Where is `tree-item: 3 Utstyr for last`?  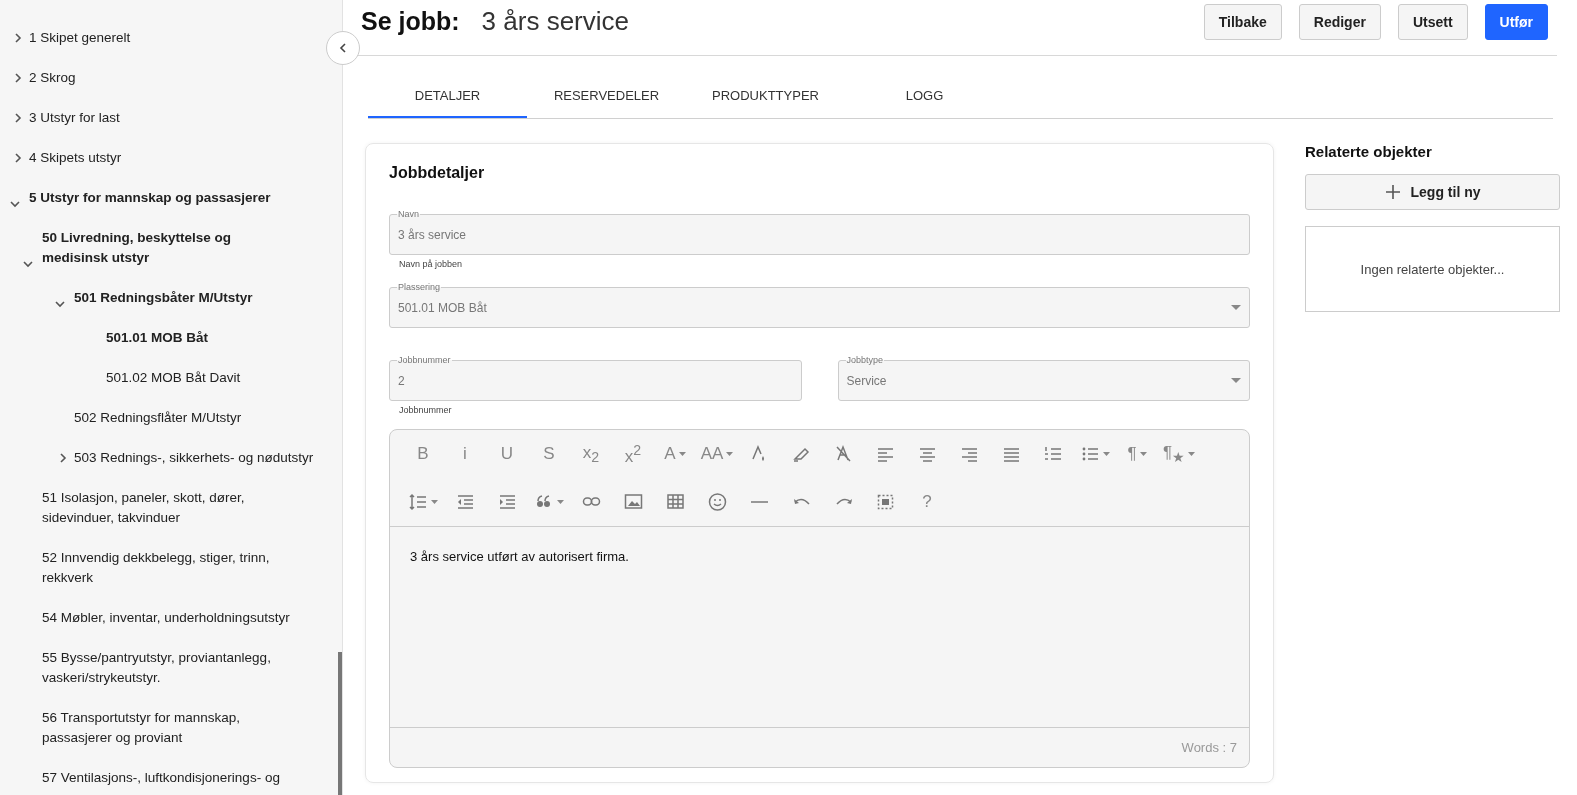
tree-item: 3 Utstyr for last is located at coordinates (62, 118).